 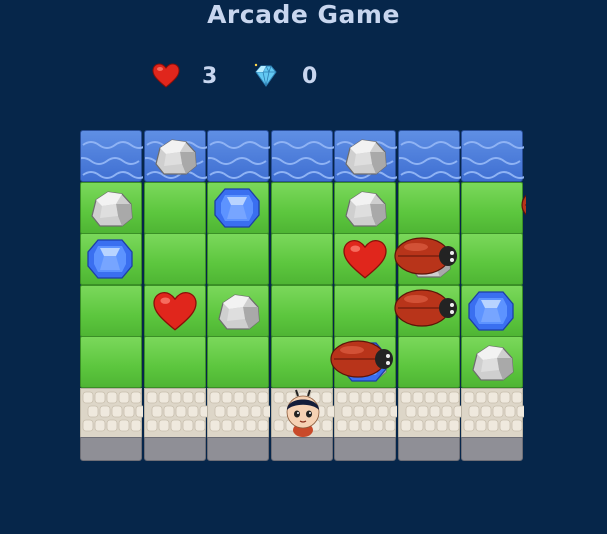 I want to click on gems-counter: 0, so click(x=284, y=76).